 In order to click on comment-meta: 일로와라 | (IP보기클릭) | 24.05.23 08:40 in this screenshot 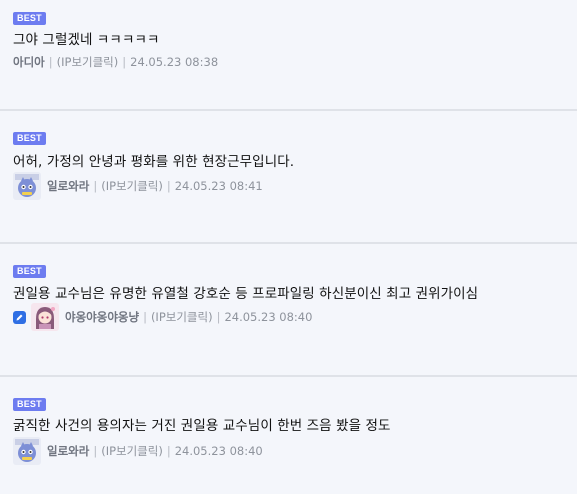, I will do `click(138, 451)`.